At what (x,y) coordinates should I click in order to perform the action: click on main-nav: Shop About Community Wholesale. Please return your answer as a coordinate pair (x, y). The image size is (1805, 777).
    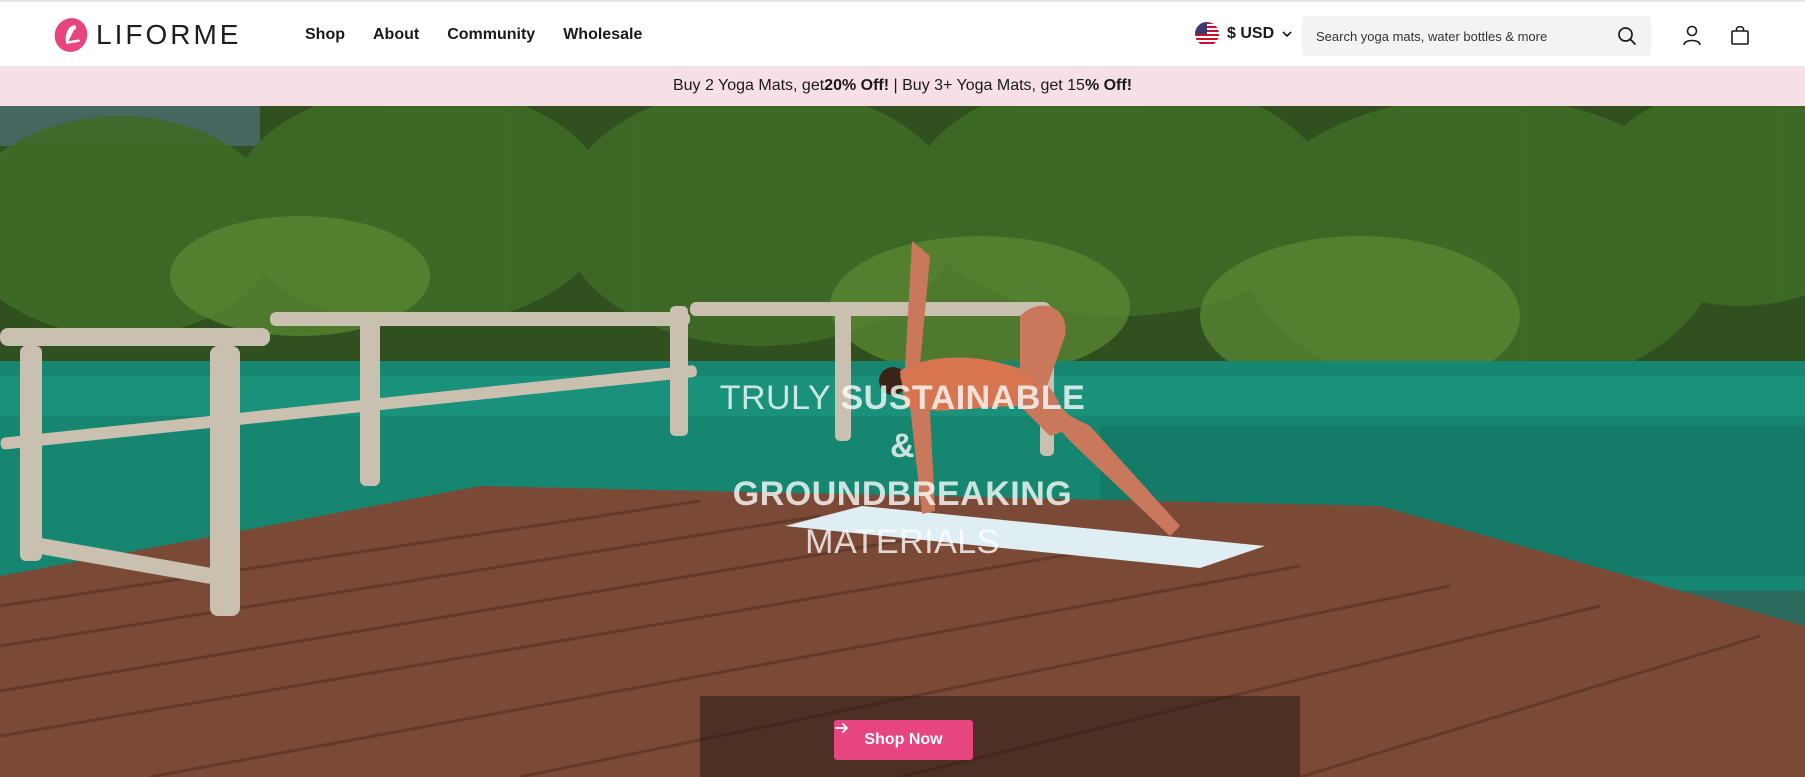
    Looking at the image, I should click on (473, 35).